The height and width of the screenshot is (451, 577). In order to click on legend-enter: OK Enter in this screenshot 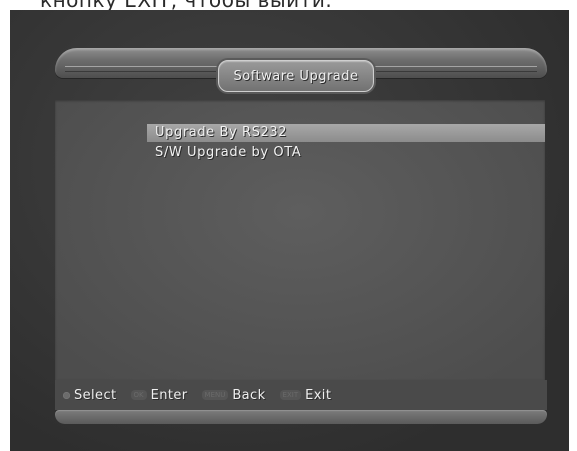, I will do `click(159, 395)`.